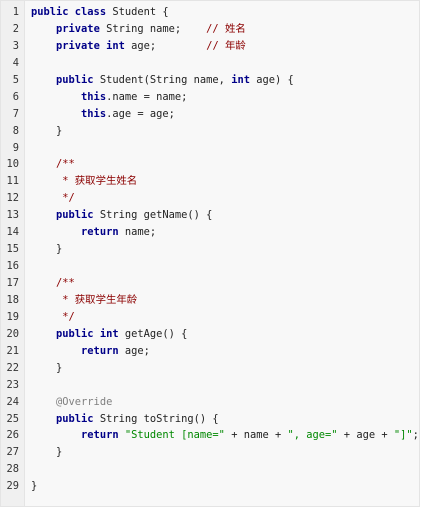  What do you see at coordinates (147, 96) in the screenshot?
I see `code-token: .name = name;` at bounding box center [147, 96].